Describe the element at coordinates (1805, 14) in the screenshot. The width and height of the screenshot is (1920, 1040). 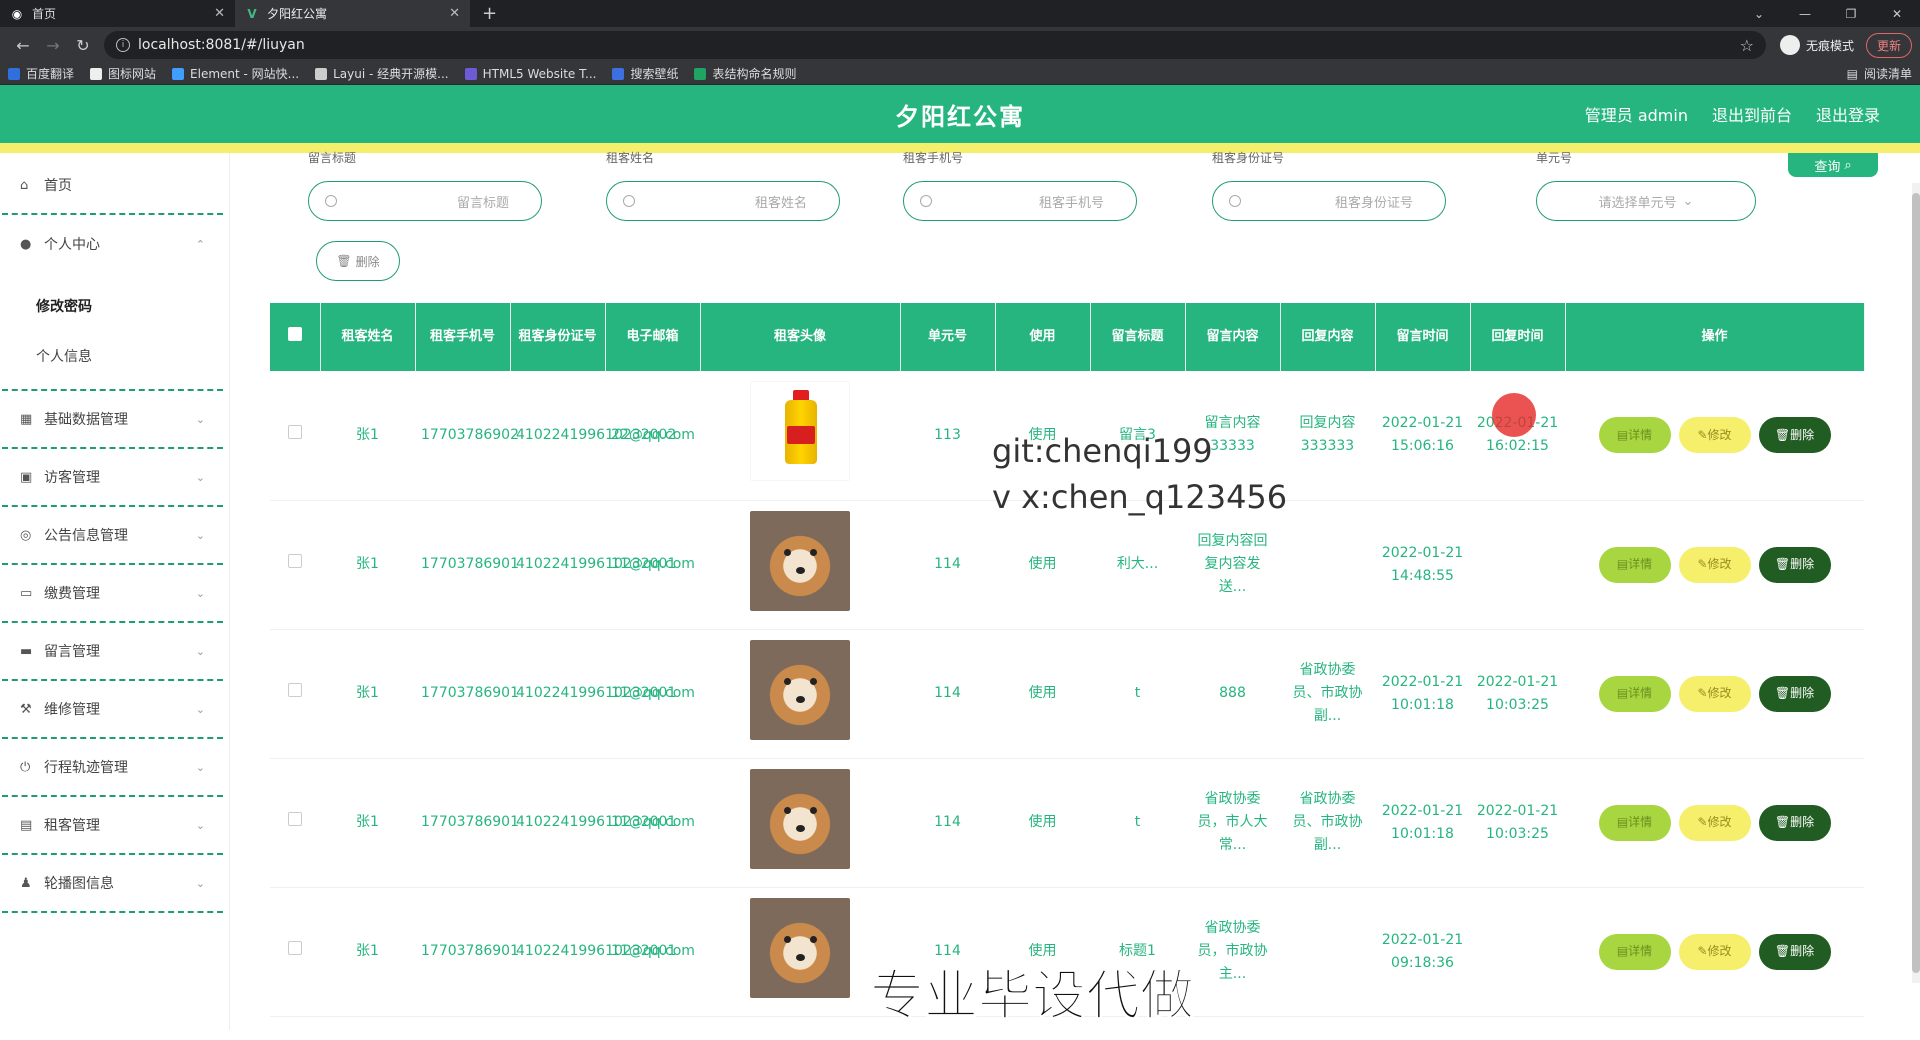
I see `minimize-icon: —` at that location.